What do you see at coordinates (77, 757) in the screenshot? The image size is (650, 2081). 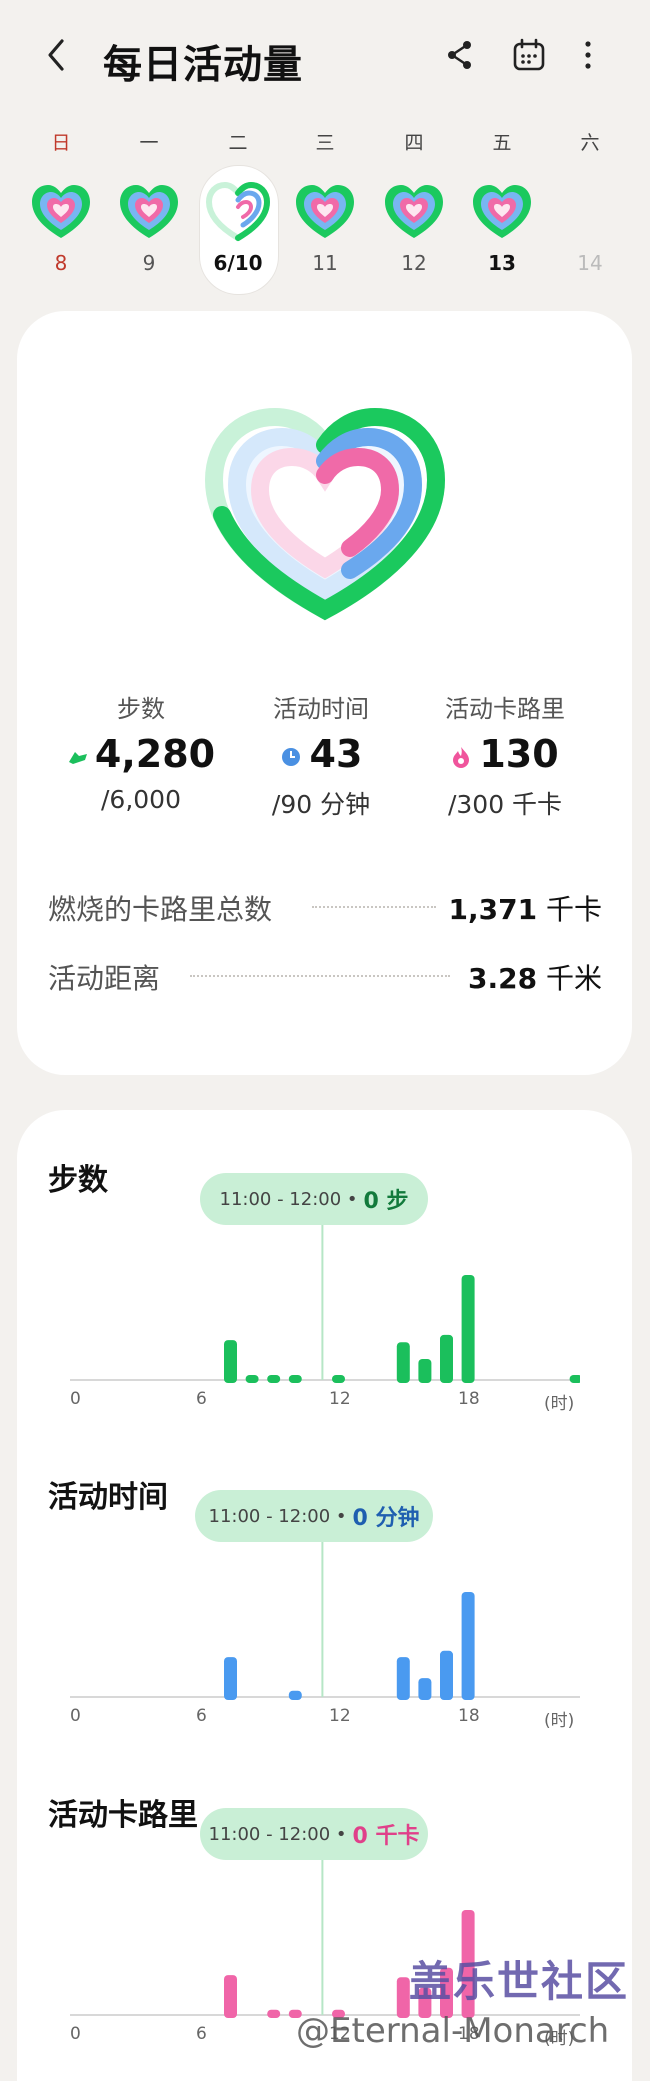 I see `shoe-icon` at bounding box center [77, 757].